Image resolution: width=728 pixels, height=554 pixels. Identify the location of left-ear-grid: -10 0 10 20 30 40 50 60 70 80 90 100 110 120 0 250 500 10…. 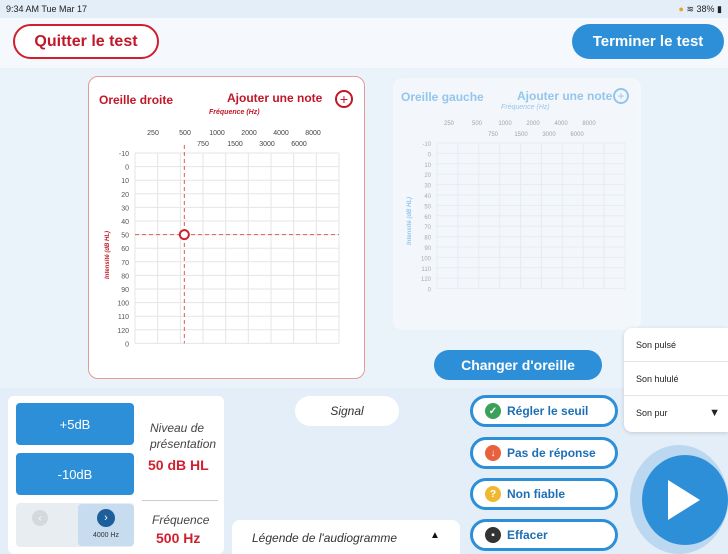
(516, 207).